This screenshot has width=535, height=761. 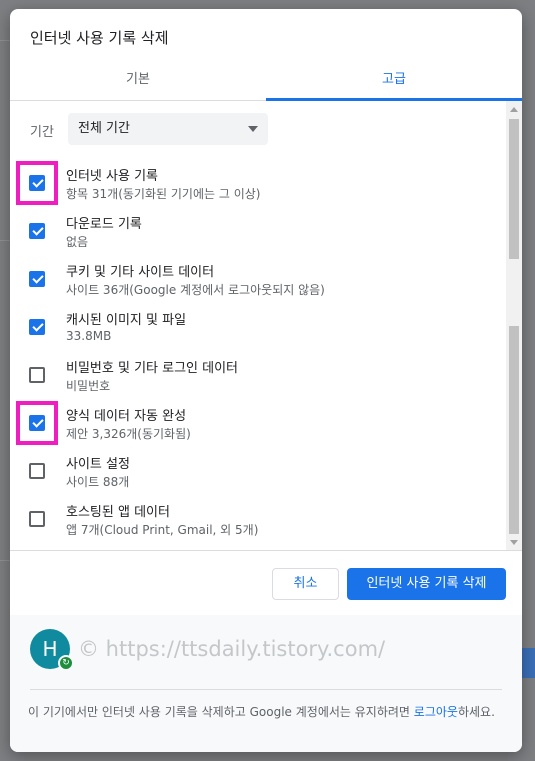 What do you see at coordinates (66, 663) in the screenshot?
I see `sync-icon: ↻` at bounding box center [66, 663].